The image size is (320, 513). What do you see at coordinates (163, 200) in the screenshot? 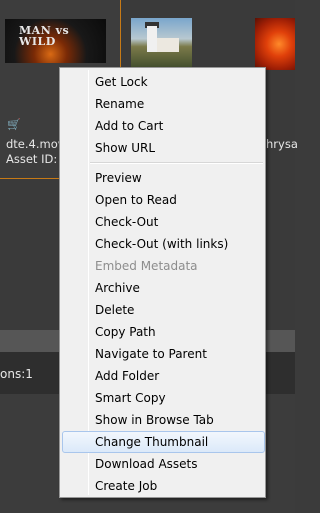
I see `menu-item-open-to-read: Open to Read` at bounding box center [163, 200].